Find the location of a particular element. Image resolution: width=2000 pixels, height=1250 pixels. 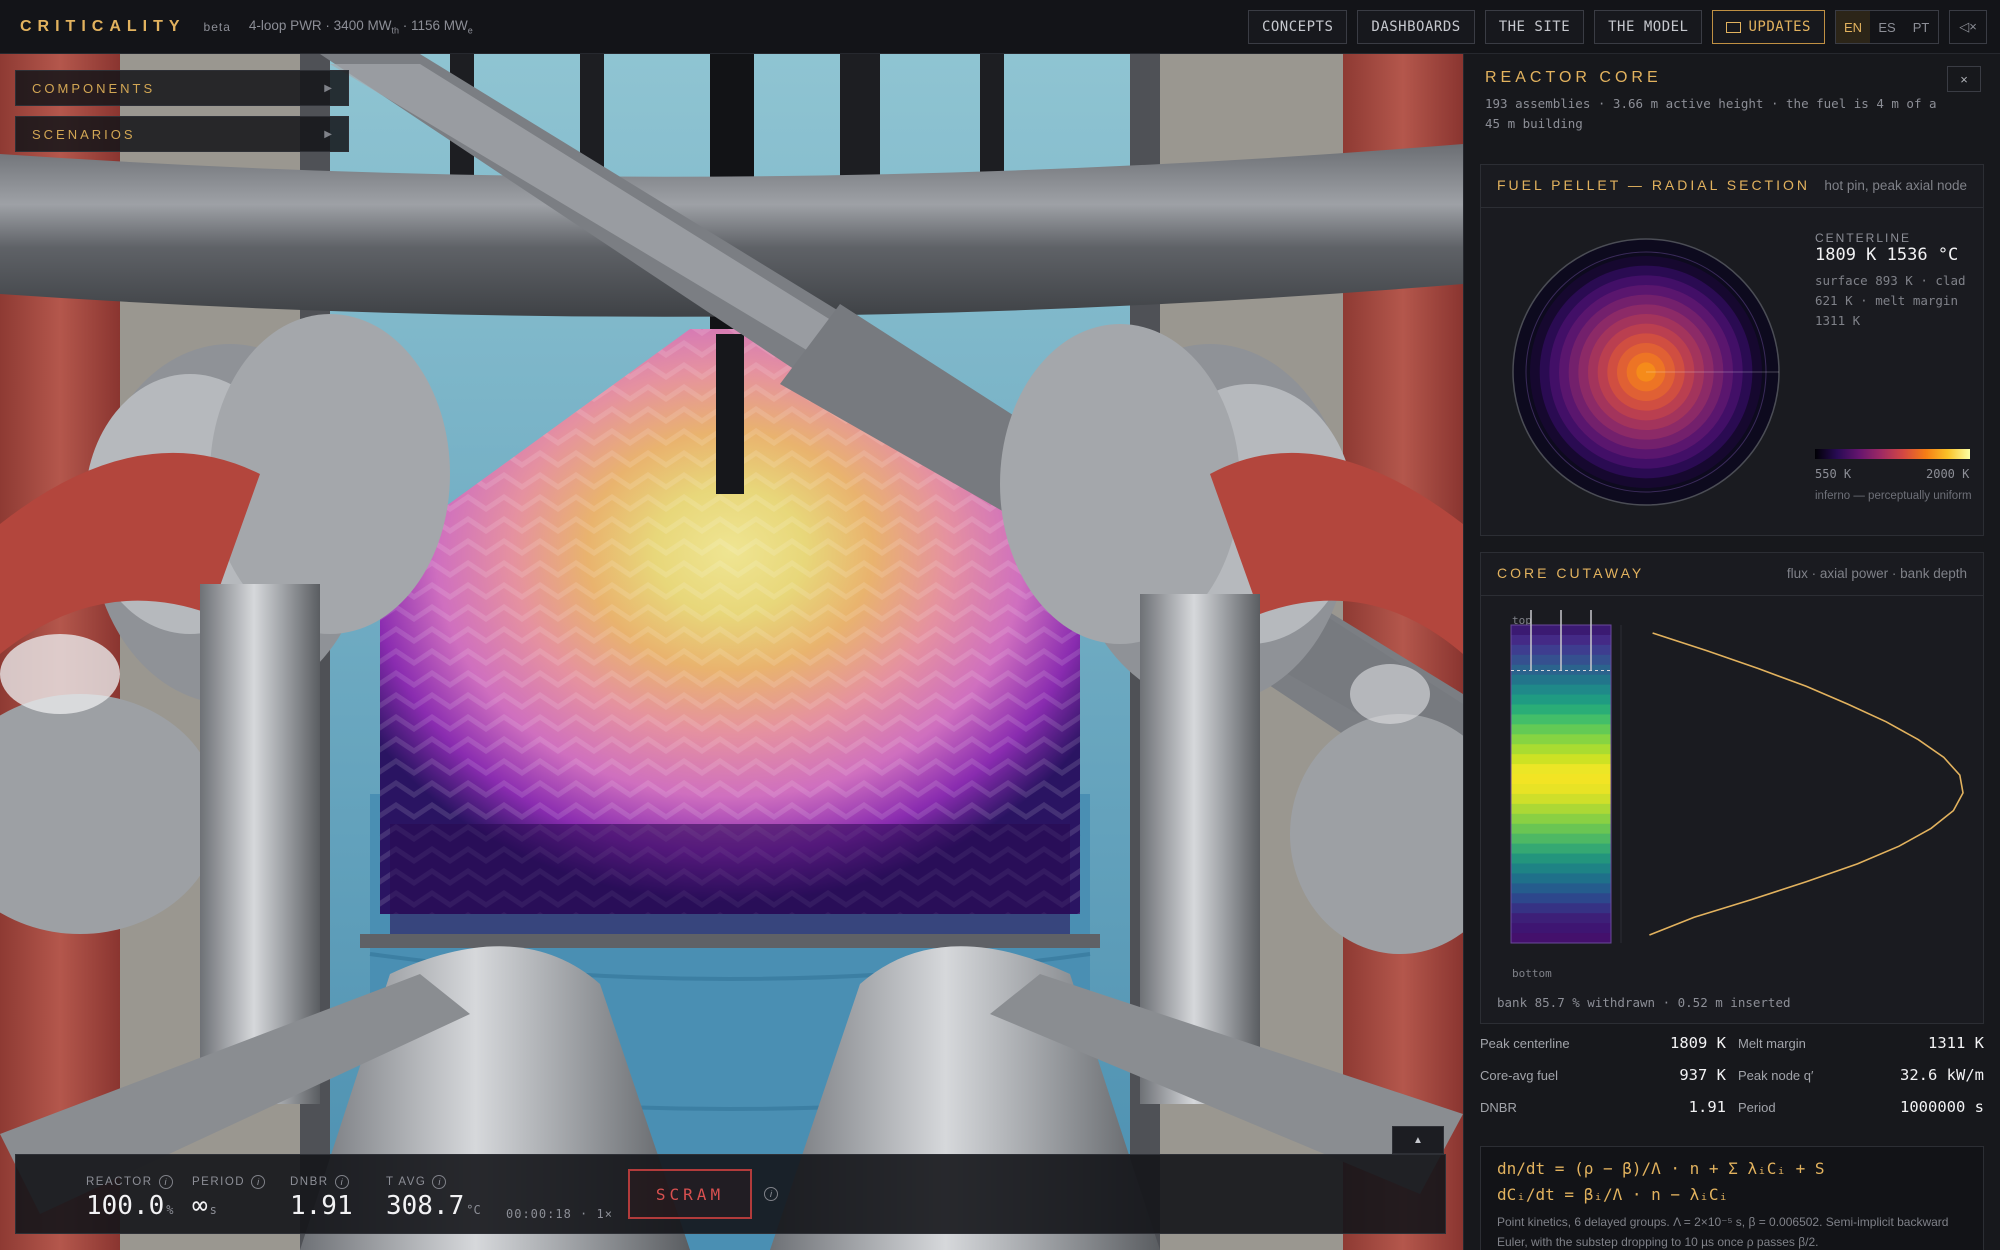

nav-updates-button: UPDATES is located at coordinates (1768, 27).